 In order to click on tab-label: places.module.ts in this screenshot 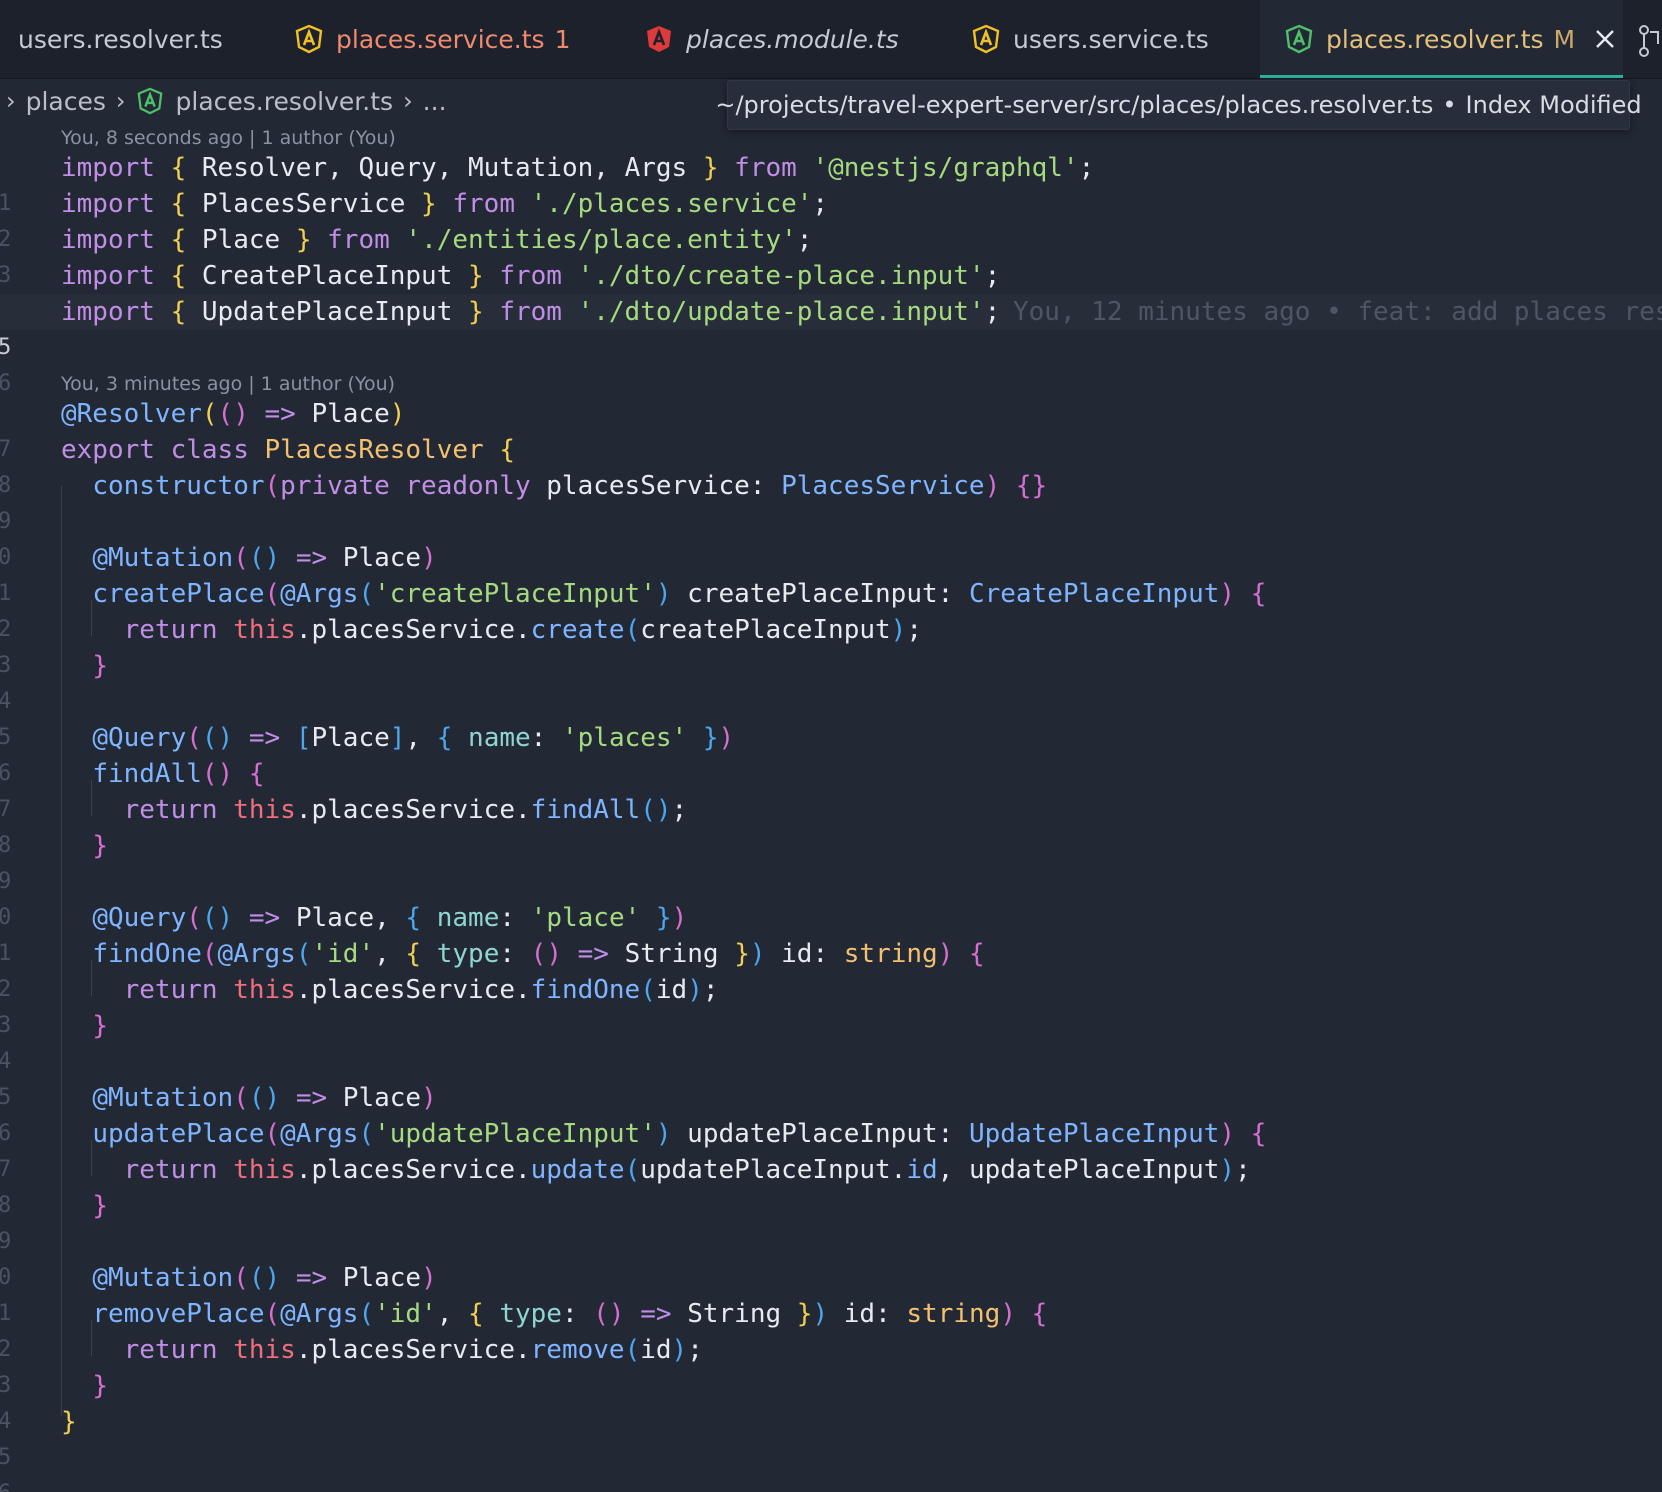, I will do `click(792, 39)`.